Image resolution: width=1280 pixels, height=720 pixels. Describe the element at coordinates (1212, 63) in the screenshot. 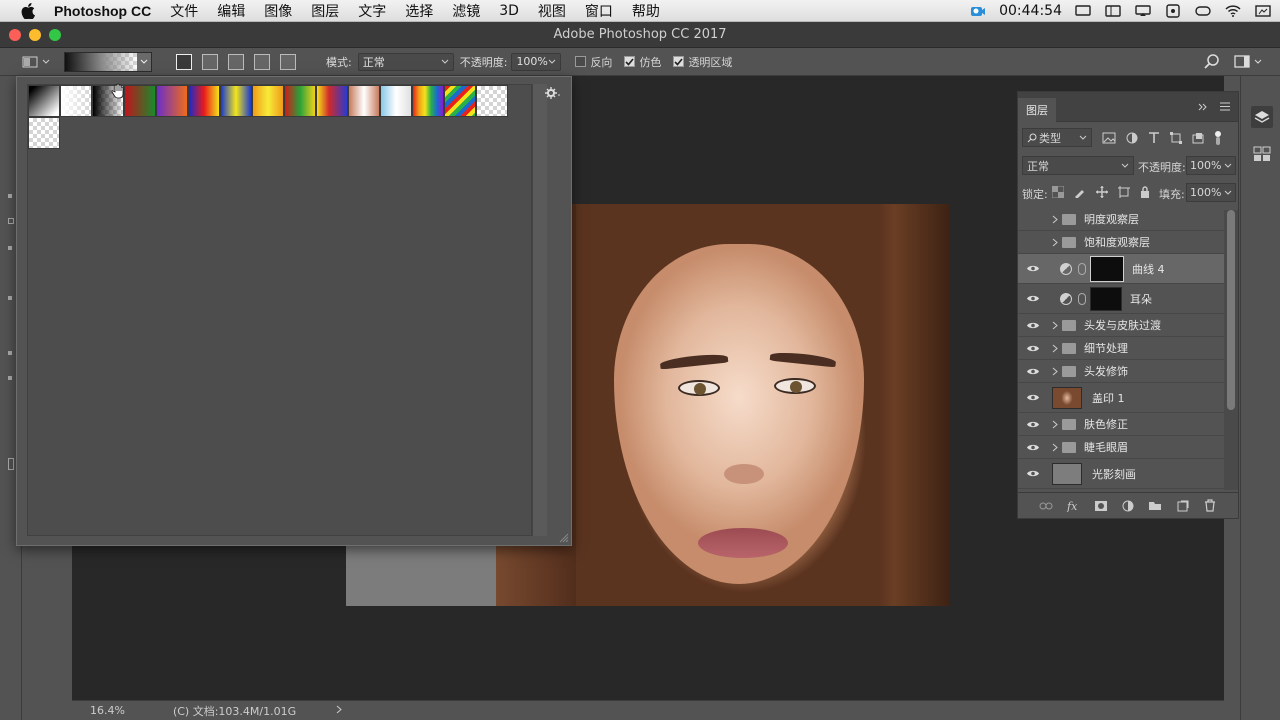

I see `search-icon` at that location.